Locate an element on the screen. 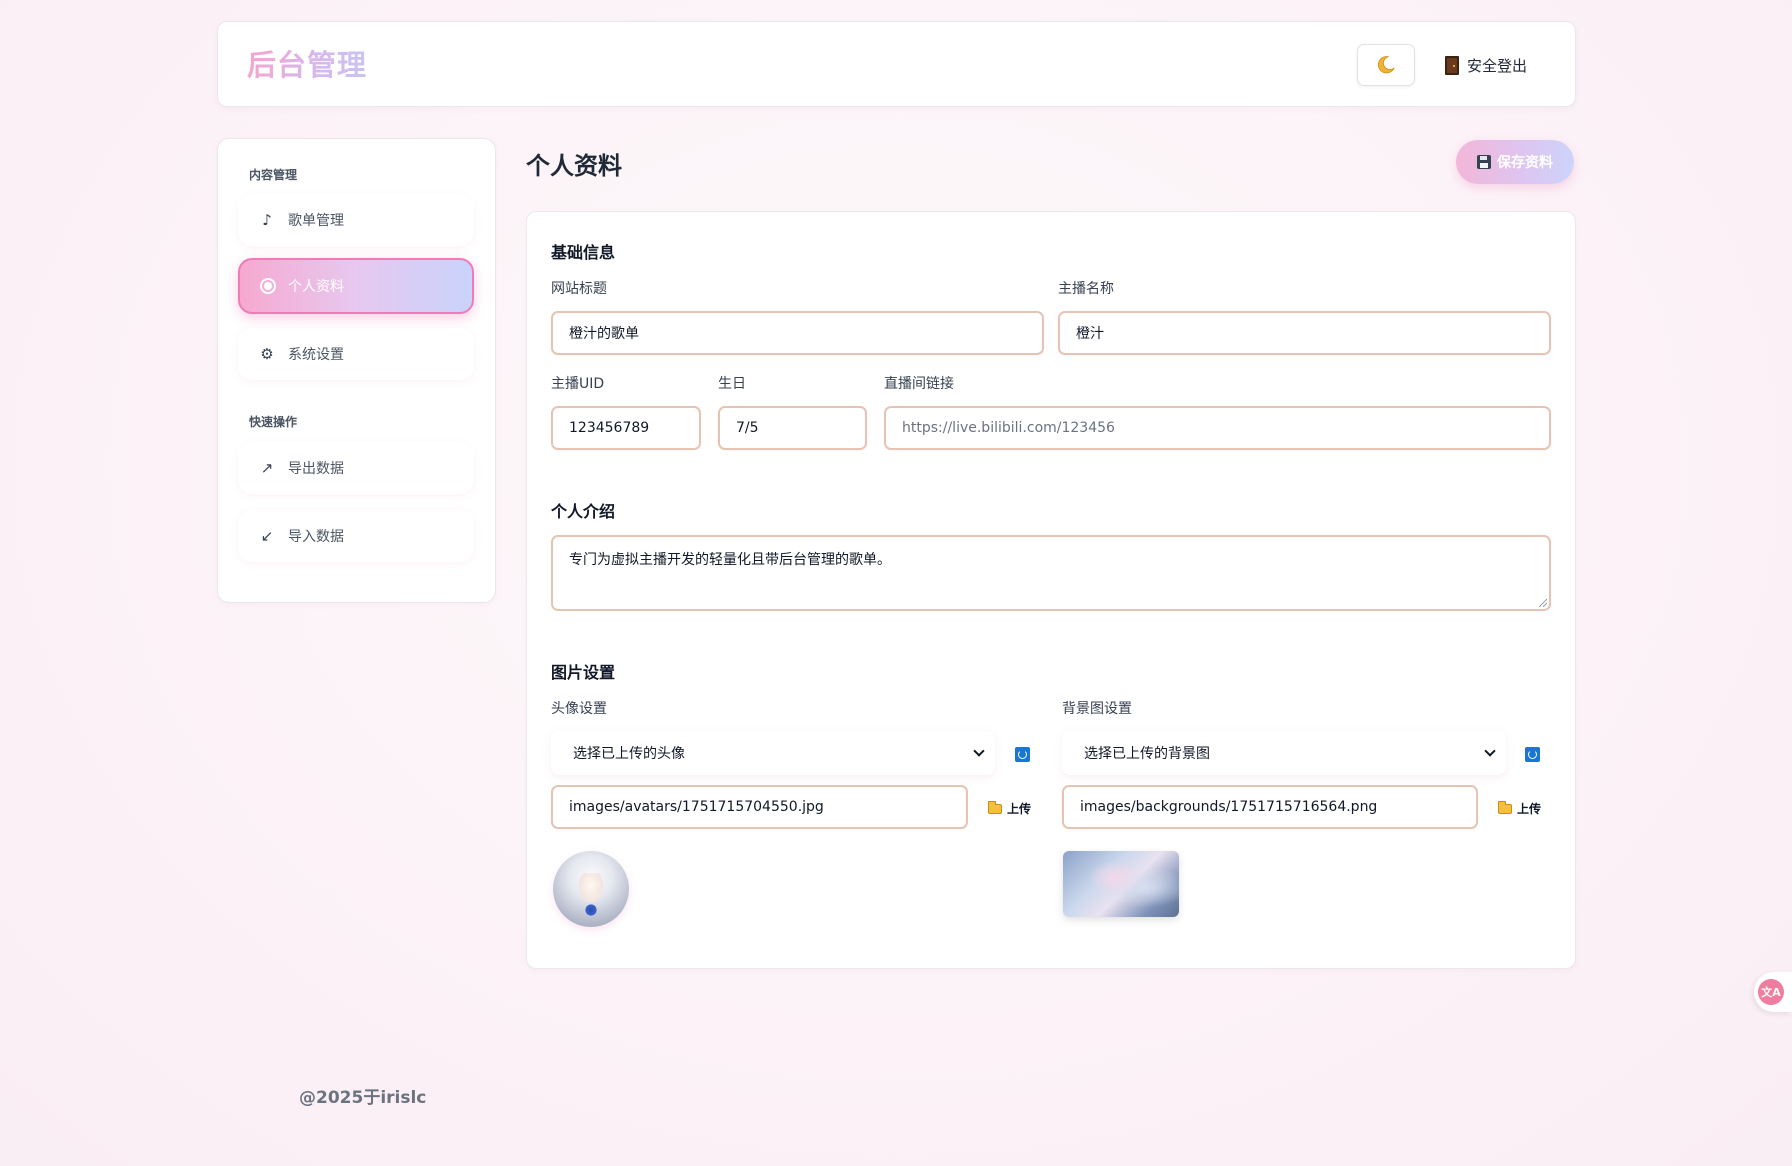 This screenshot has height=1166, width=1792. avatar-refresh-icon is located at coordinates (1022, 754).